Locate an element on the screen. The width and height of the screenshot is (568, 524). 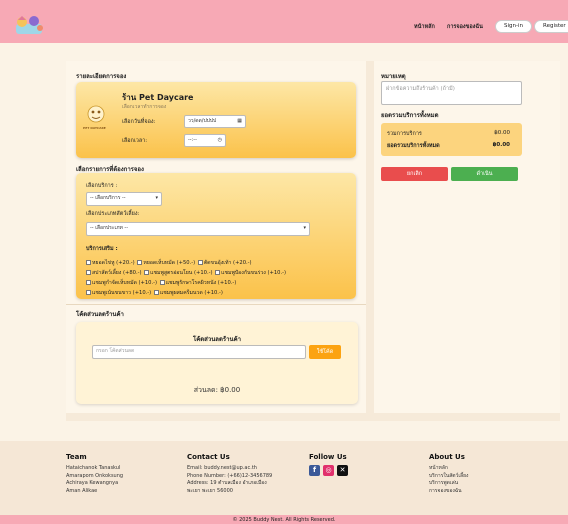
pet-type-select-value: -- เลือกประเภท -- is located at coordinates (109, 228).